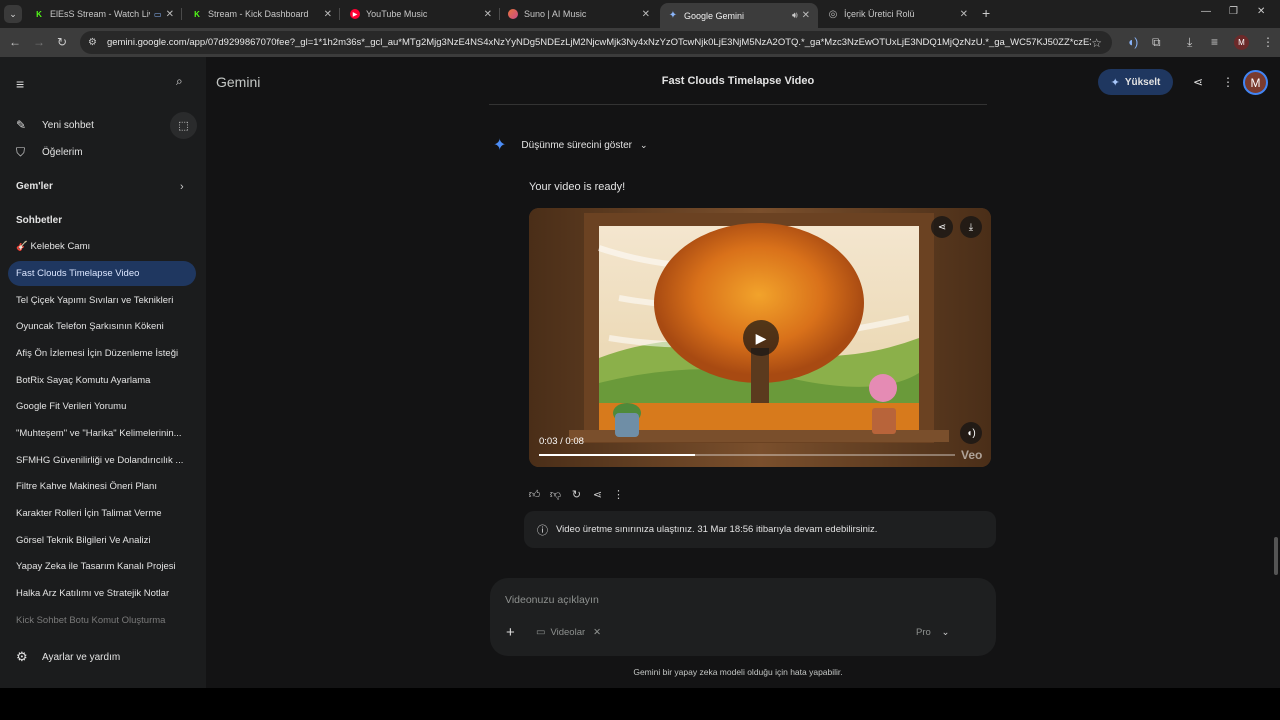 The height and width of the screenshot is (720, 1280). I want to click on speaker-icon: 🔊︎, so click(795, 15).